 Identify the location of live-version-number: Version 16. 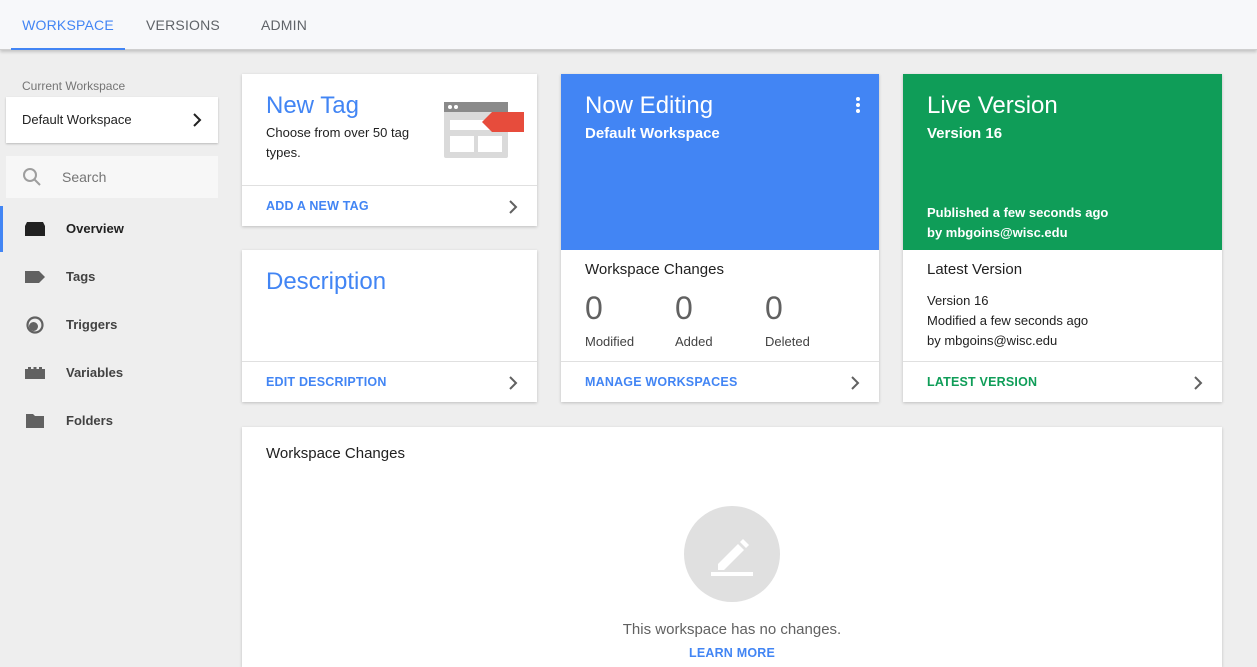
(965, 133).